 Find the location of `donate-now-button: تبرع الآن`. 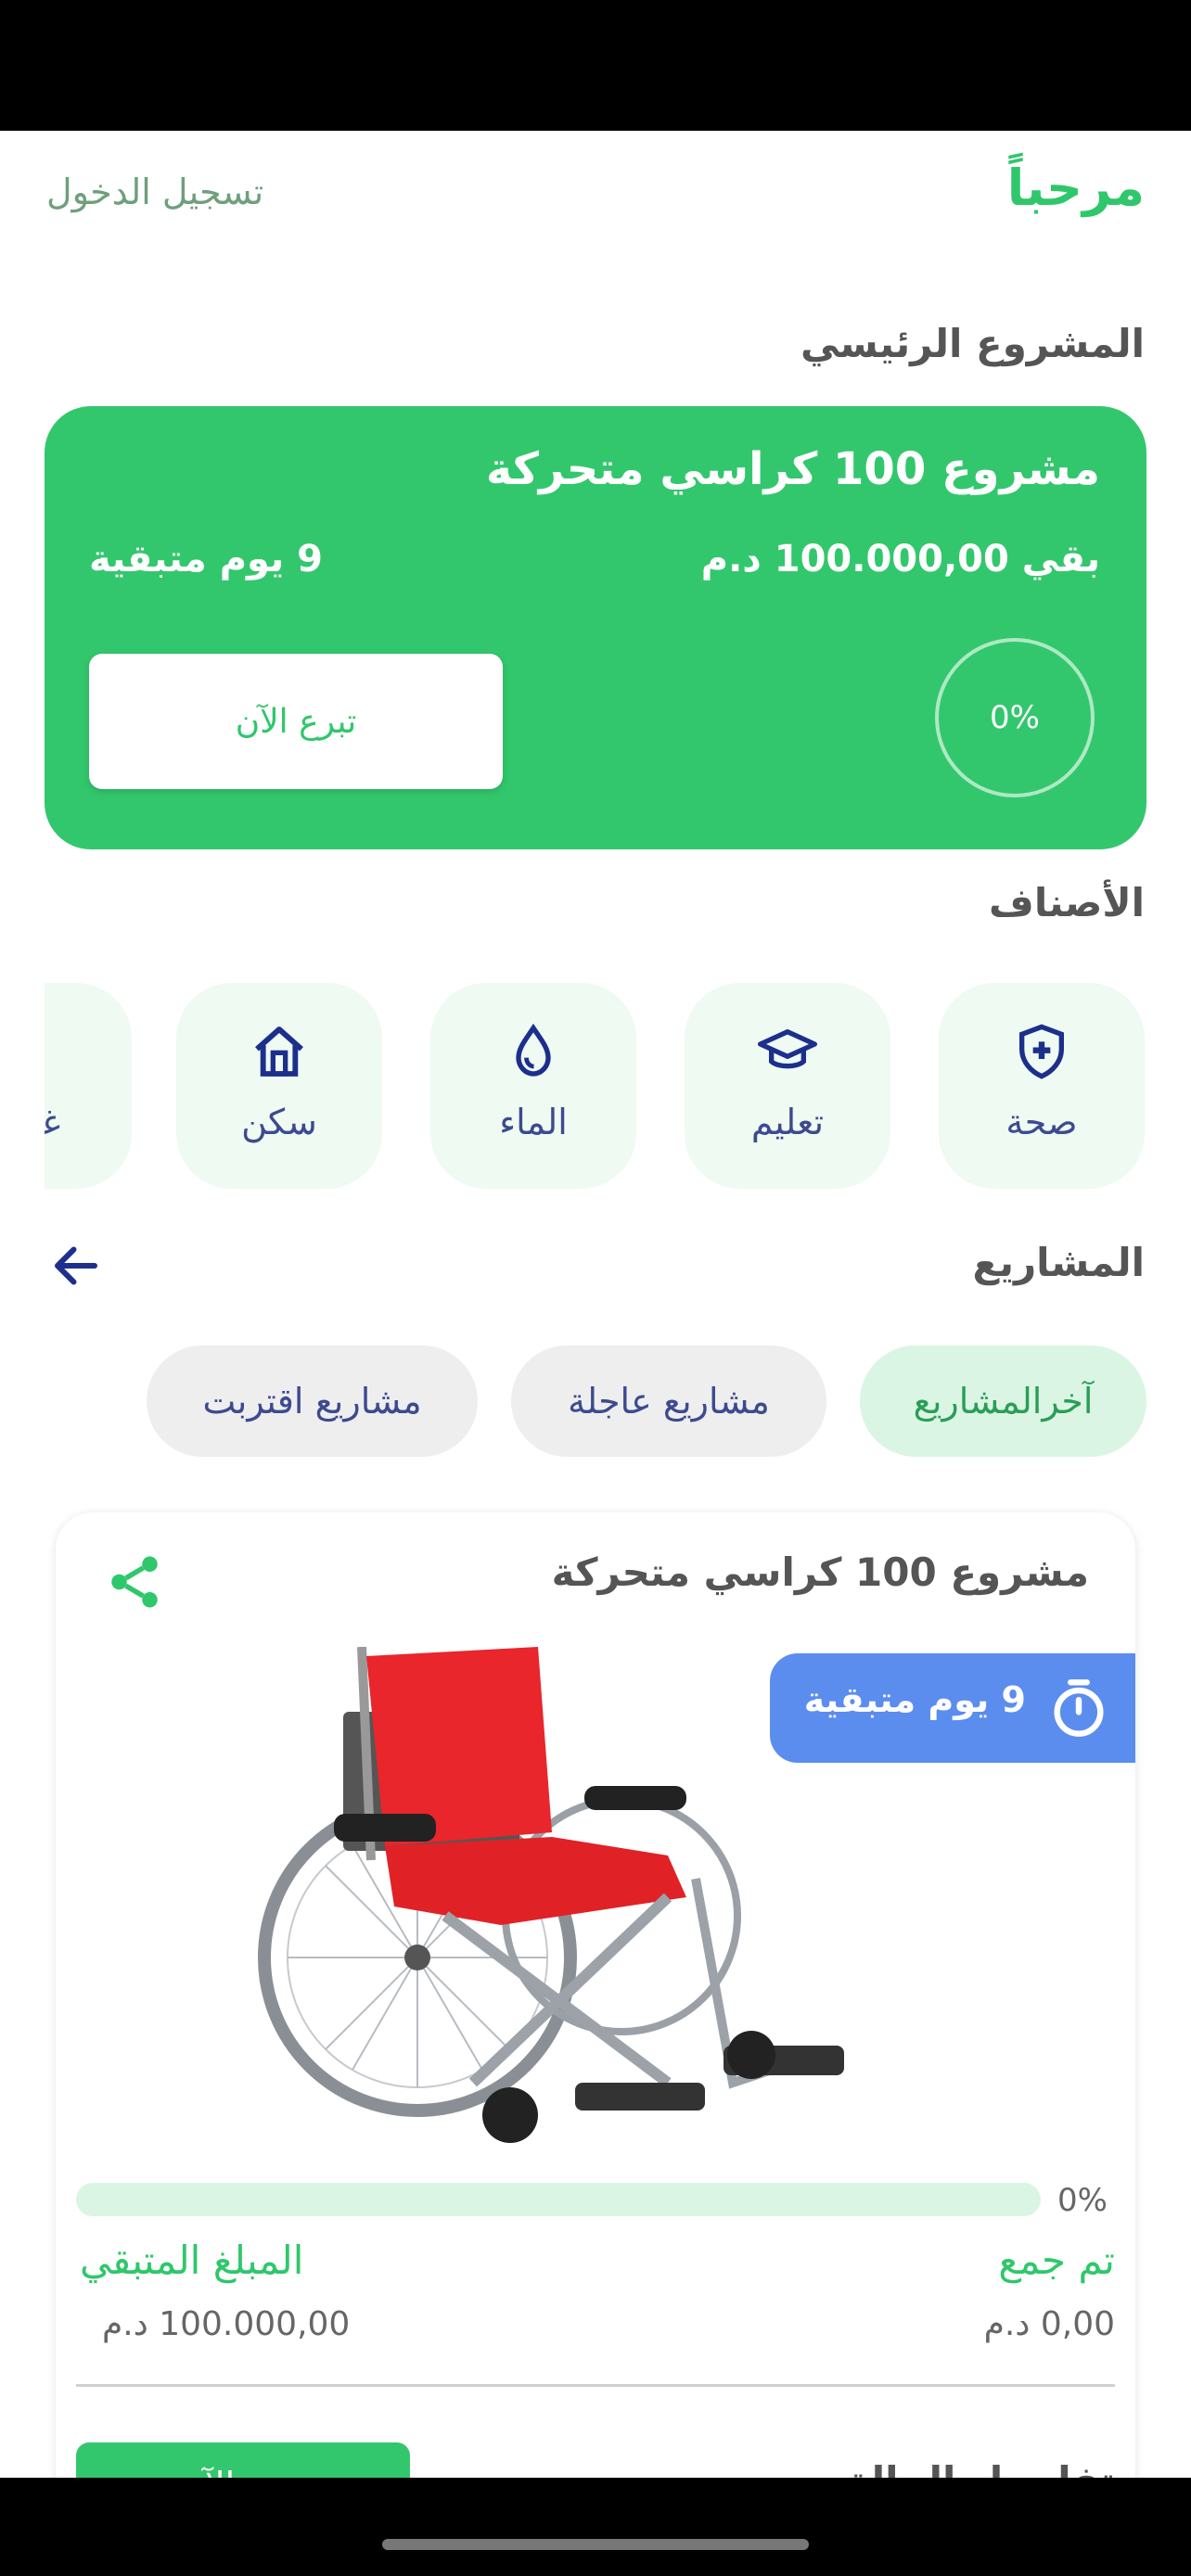

donate-now-button: تبرع الآن is located at coordinates (296, 722).